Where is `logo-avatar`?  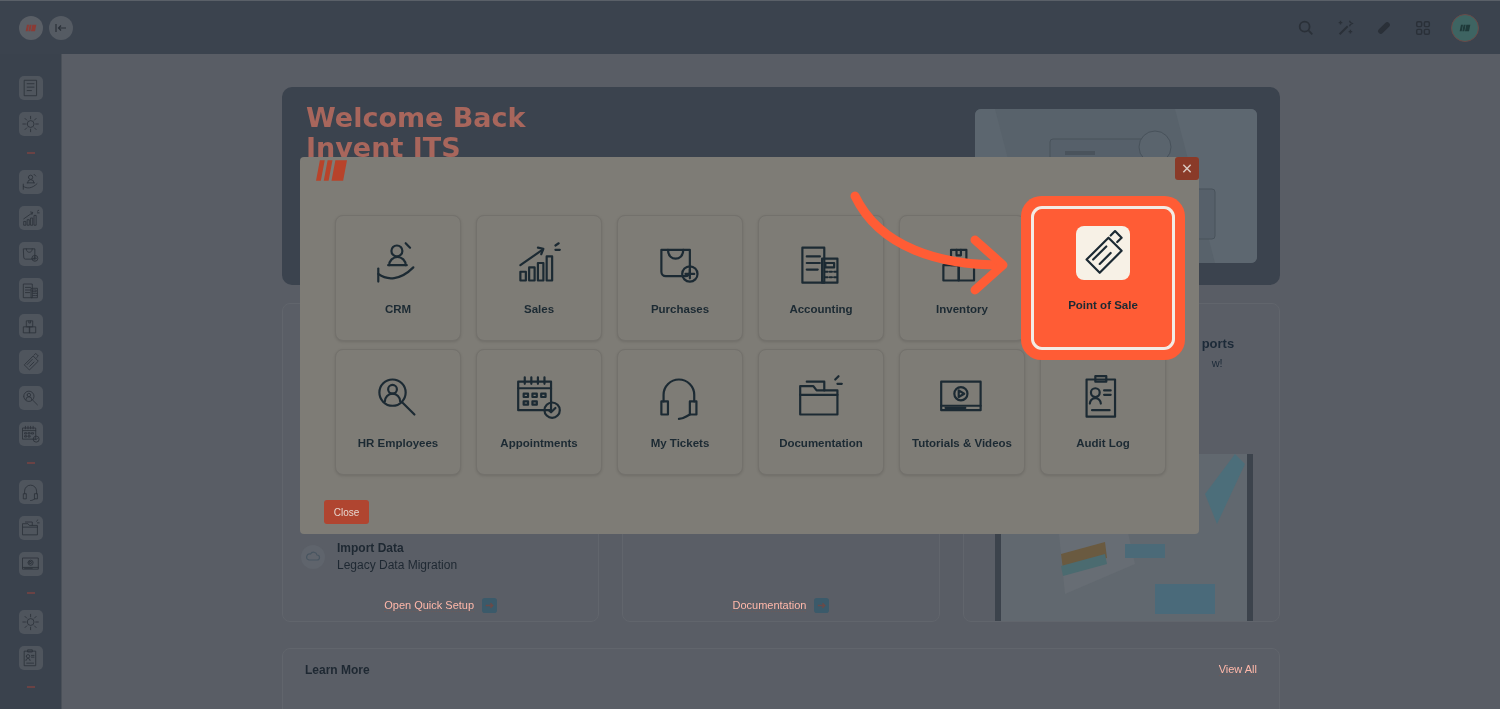 logo-avatar is located at coordinates (31, 27).